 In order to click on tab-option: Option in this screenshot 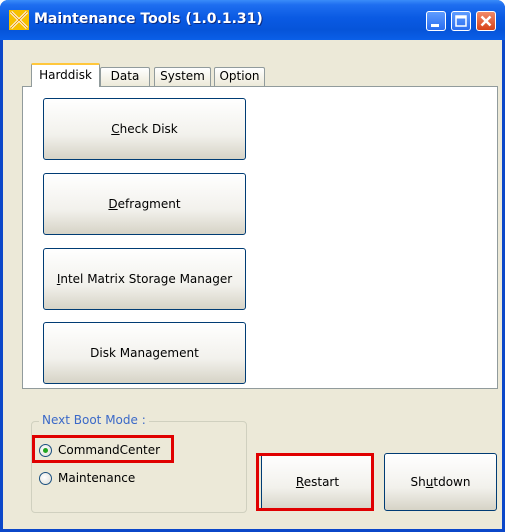, I will do `click(239, 76)`.